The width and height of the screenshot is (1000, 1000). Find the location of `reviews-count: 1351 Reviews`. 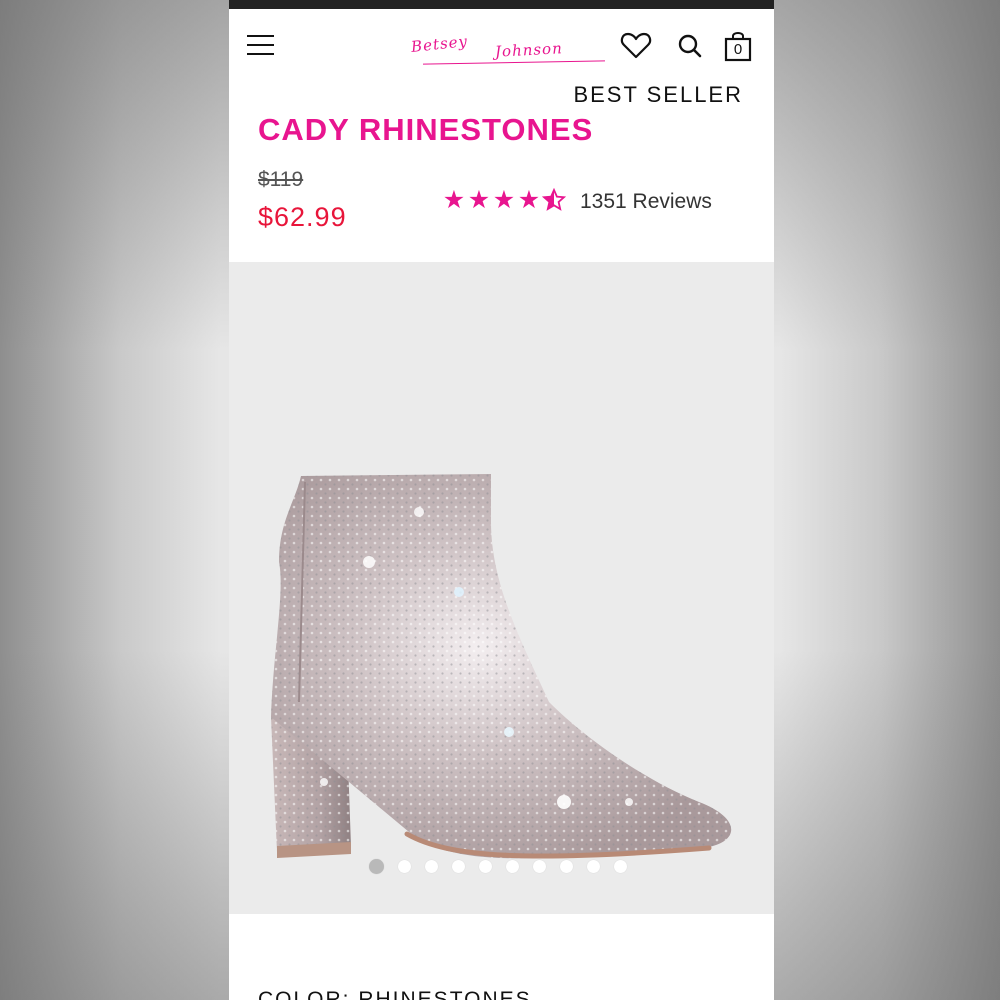

reviews-count: 1351 Reviews is located at coordinates (646, 202).